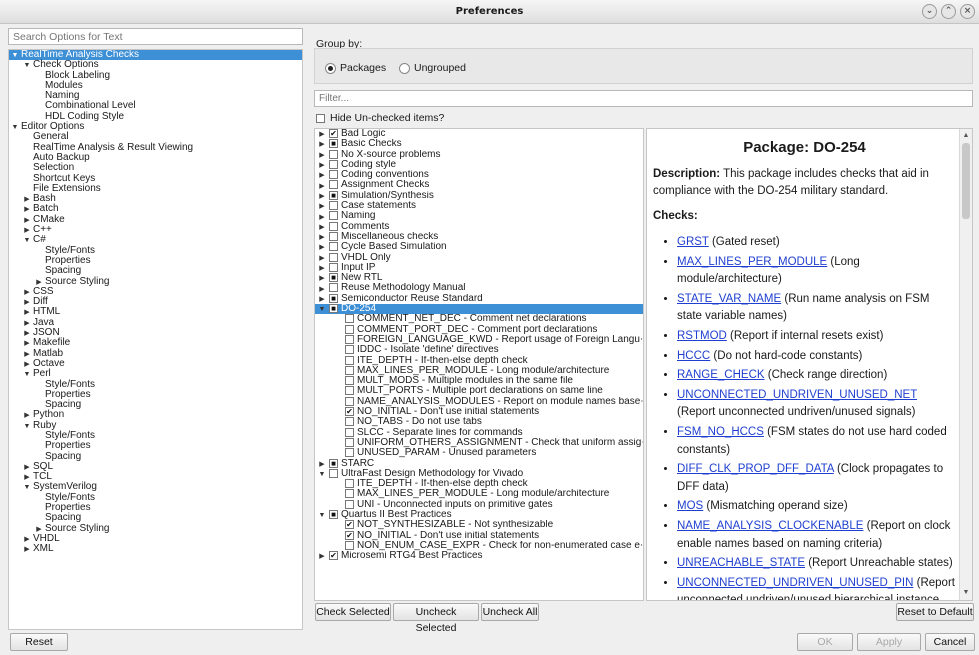 This screenshot has width=979, height=655. What do you see at coordinates (965, 364) in the screenshot?
I see `description-scrollbar: ▲ ▼` at bounding box center [965, 364].